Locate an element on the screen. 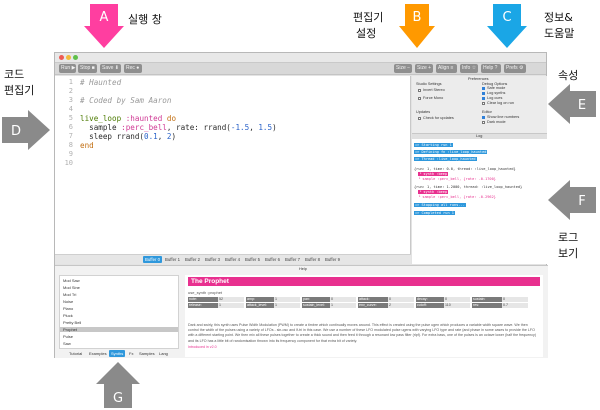 The width and height of the screenshot is (600, 410). param-key: res: is located at coordinates (487, 305).